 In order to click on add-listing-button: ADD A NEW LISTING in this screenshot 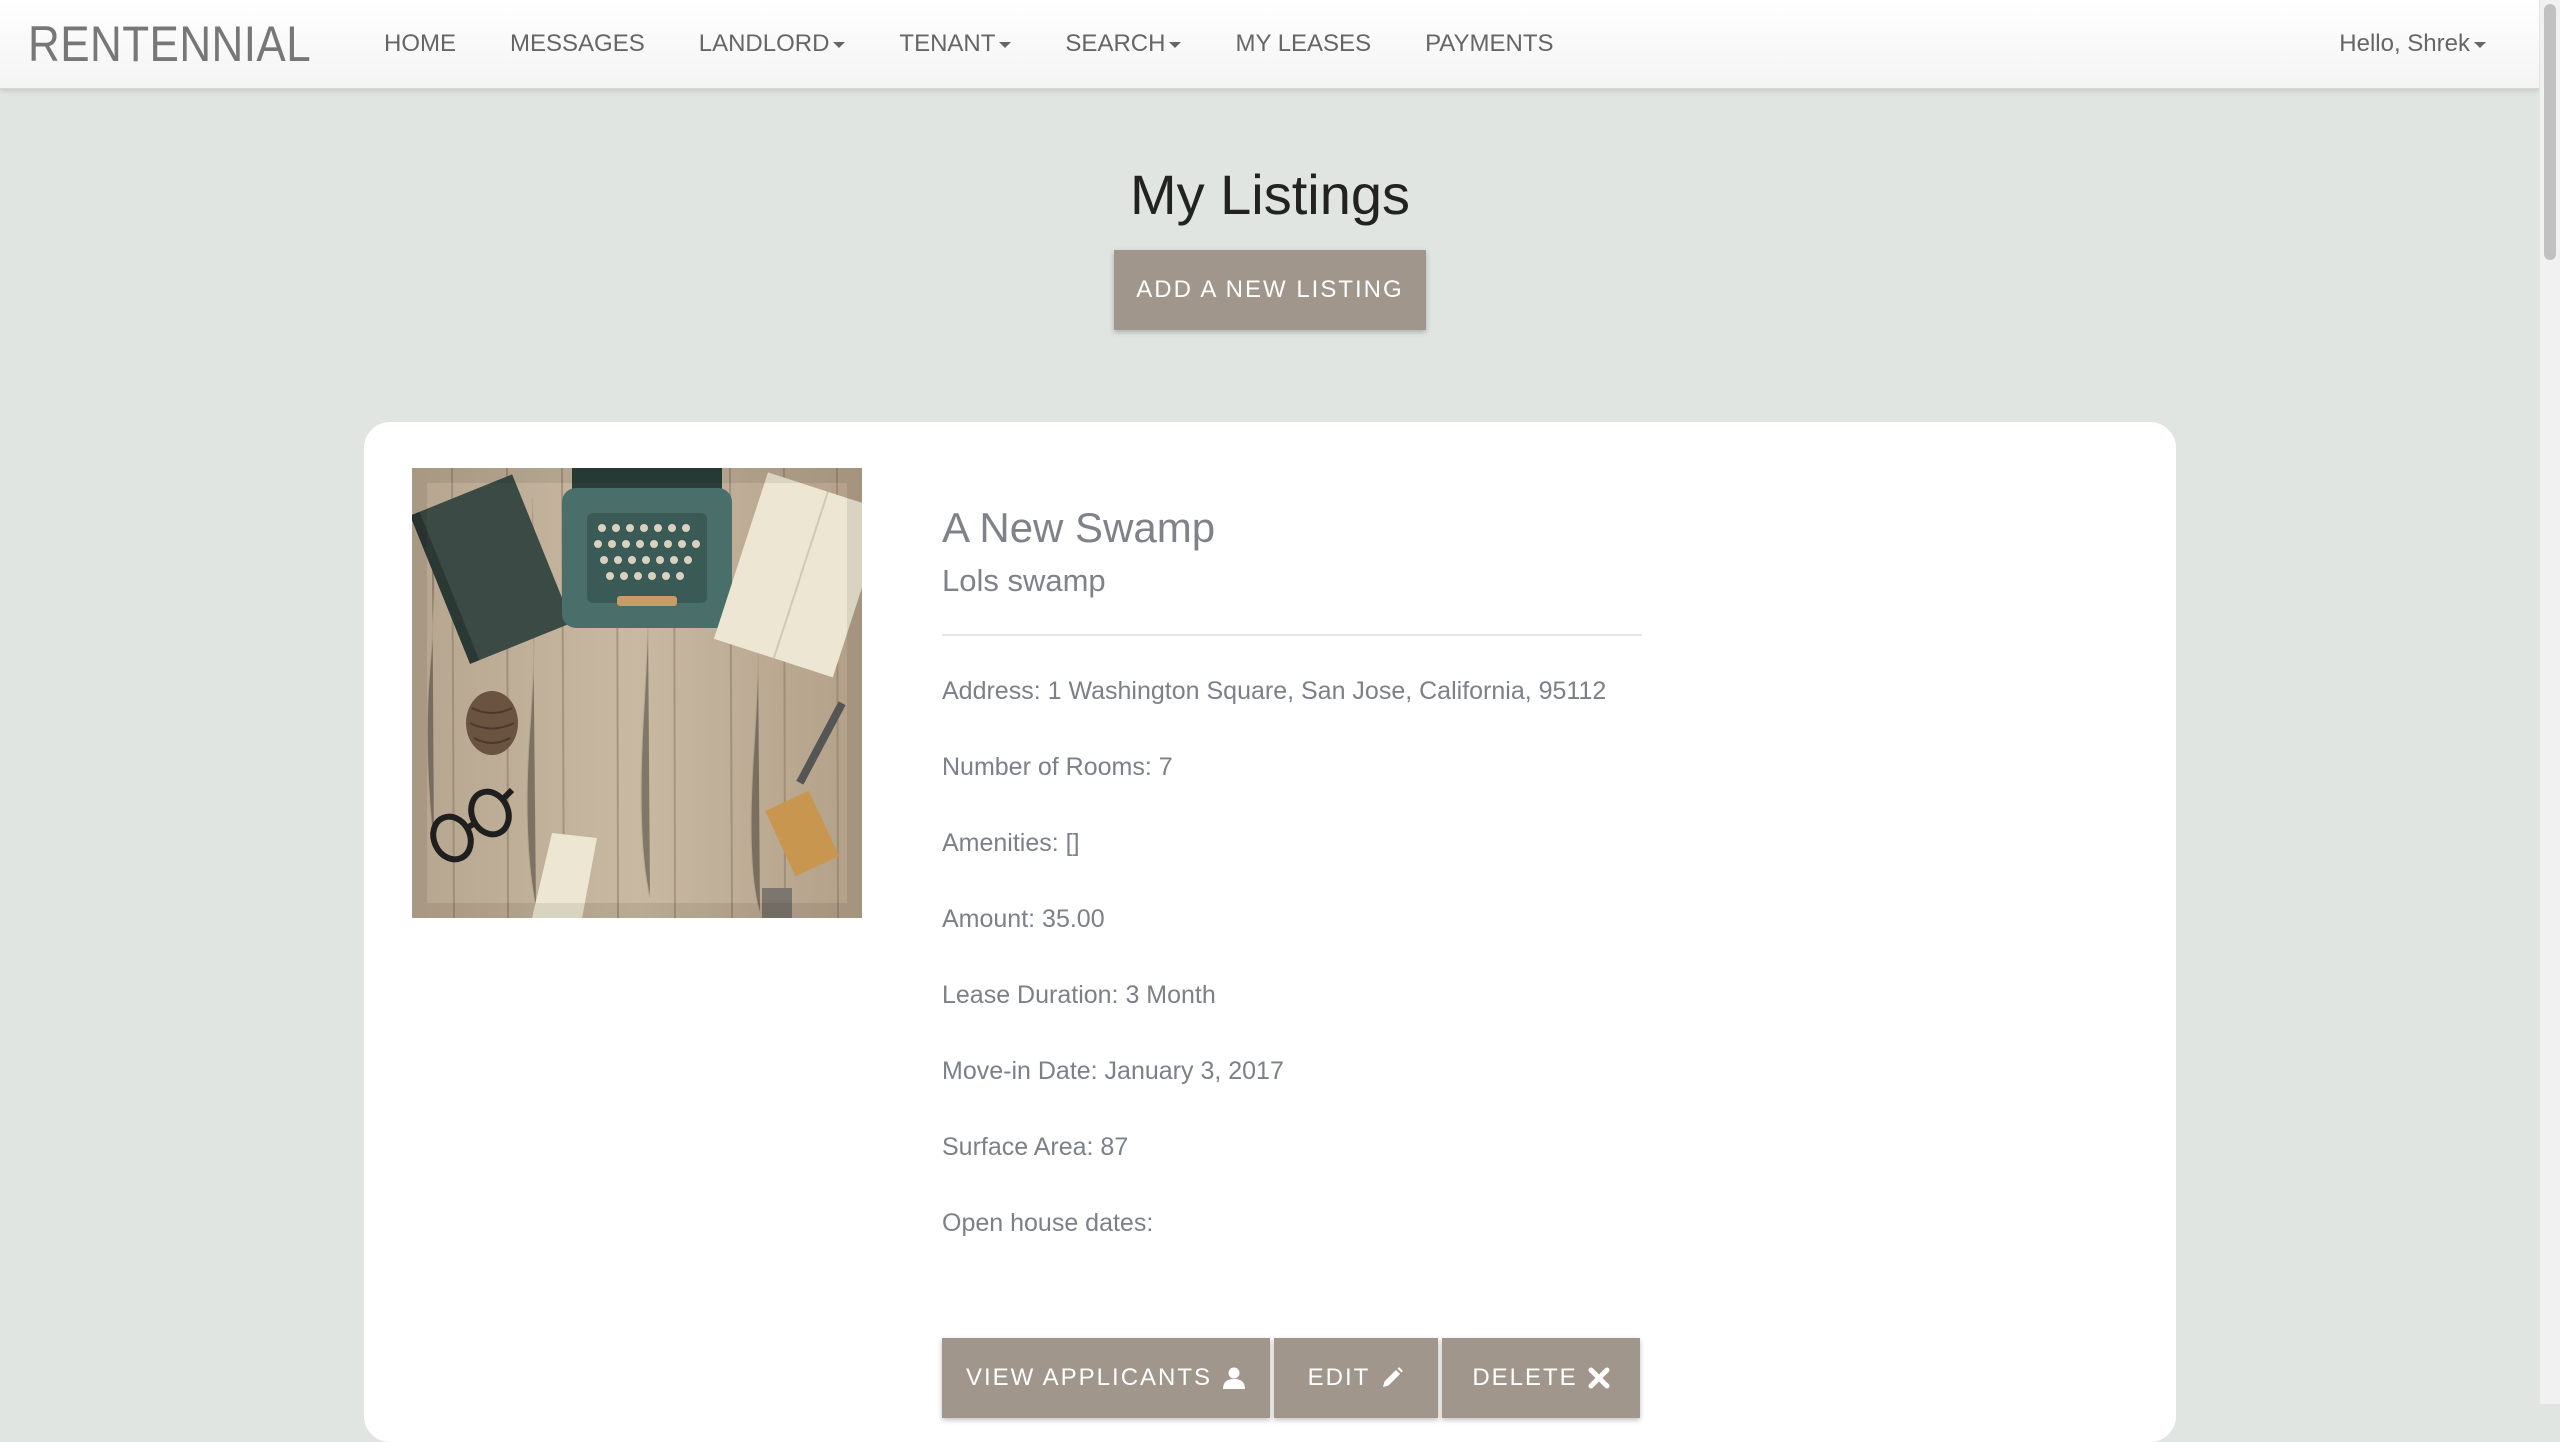, I will do `click(1270, 290)`.